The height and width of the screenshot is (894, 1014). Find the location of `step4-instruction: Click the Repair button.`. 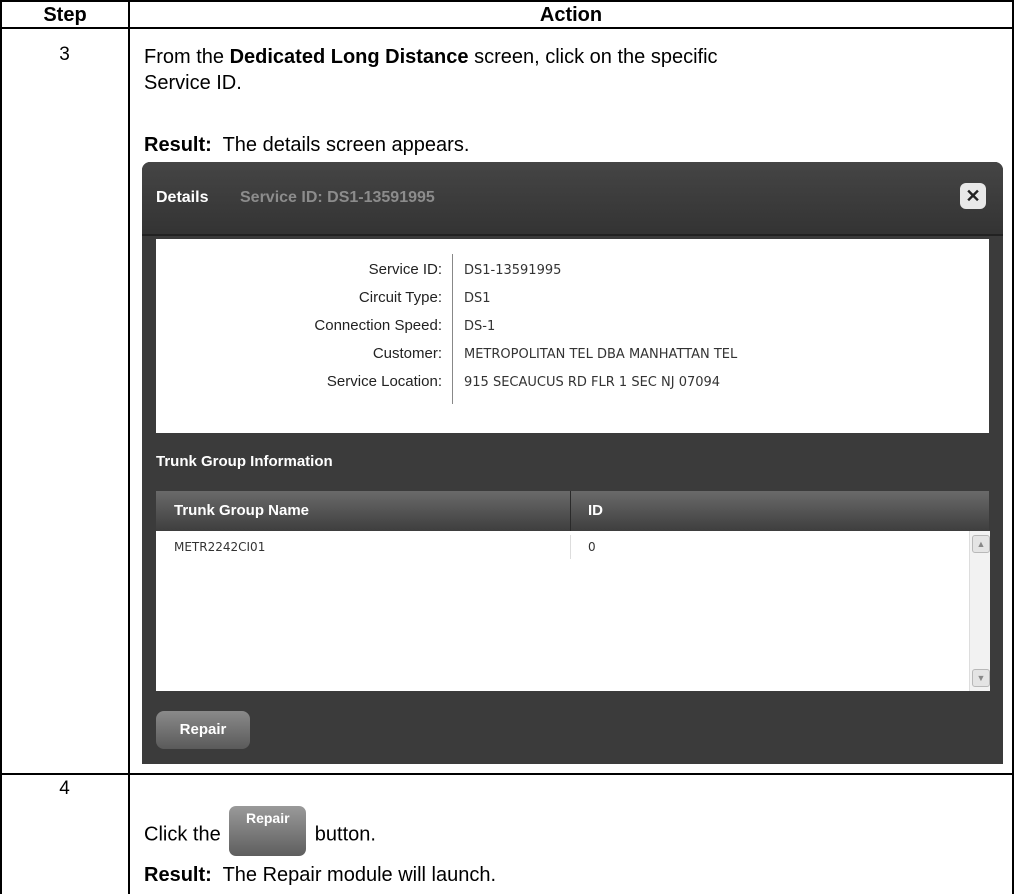

step4-instruction: Click the Repair button. is located at coordinates (260, 833).